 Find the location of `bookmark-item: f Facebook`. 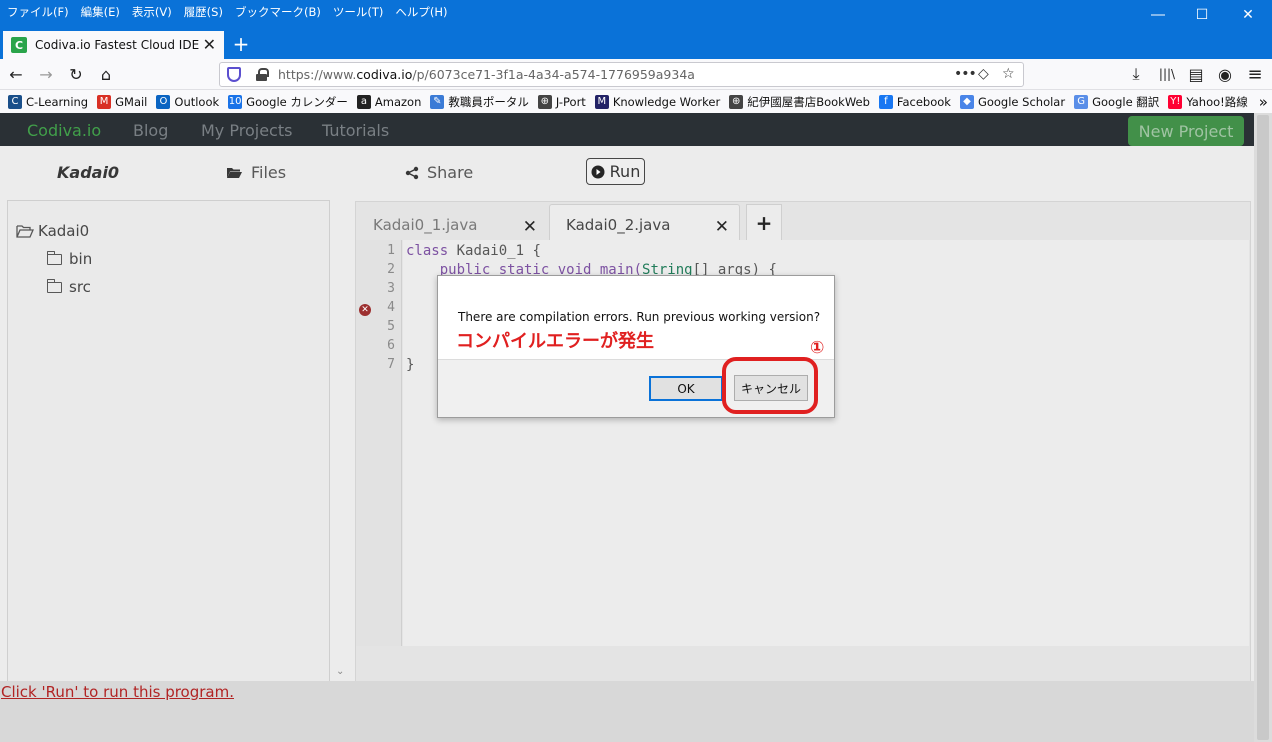

bookmark-item: f Facebook is located at coordinates (914, 101).